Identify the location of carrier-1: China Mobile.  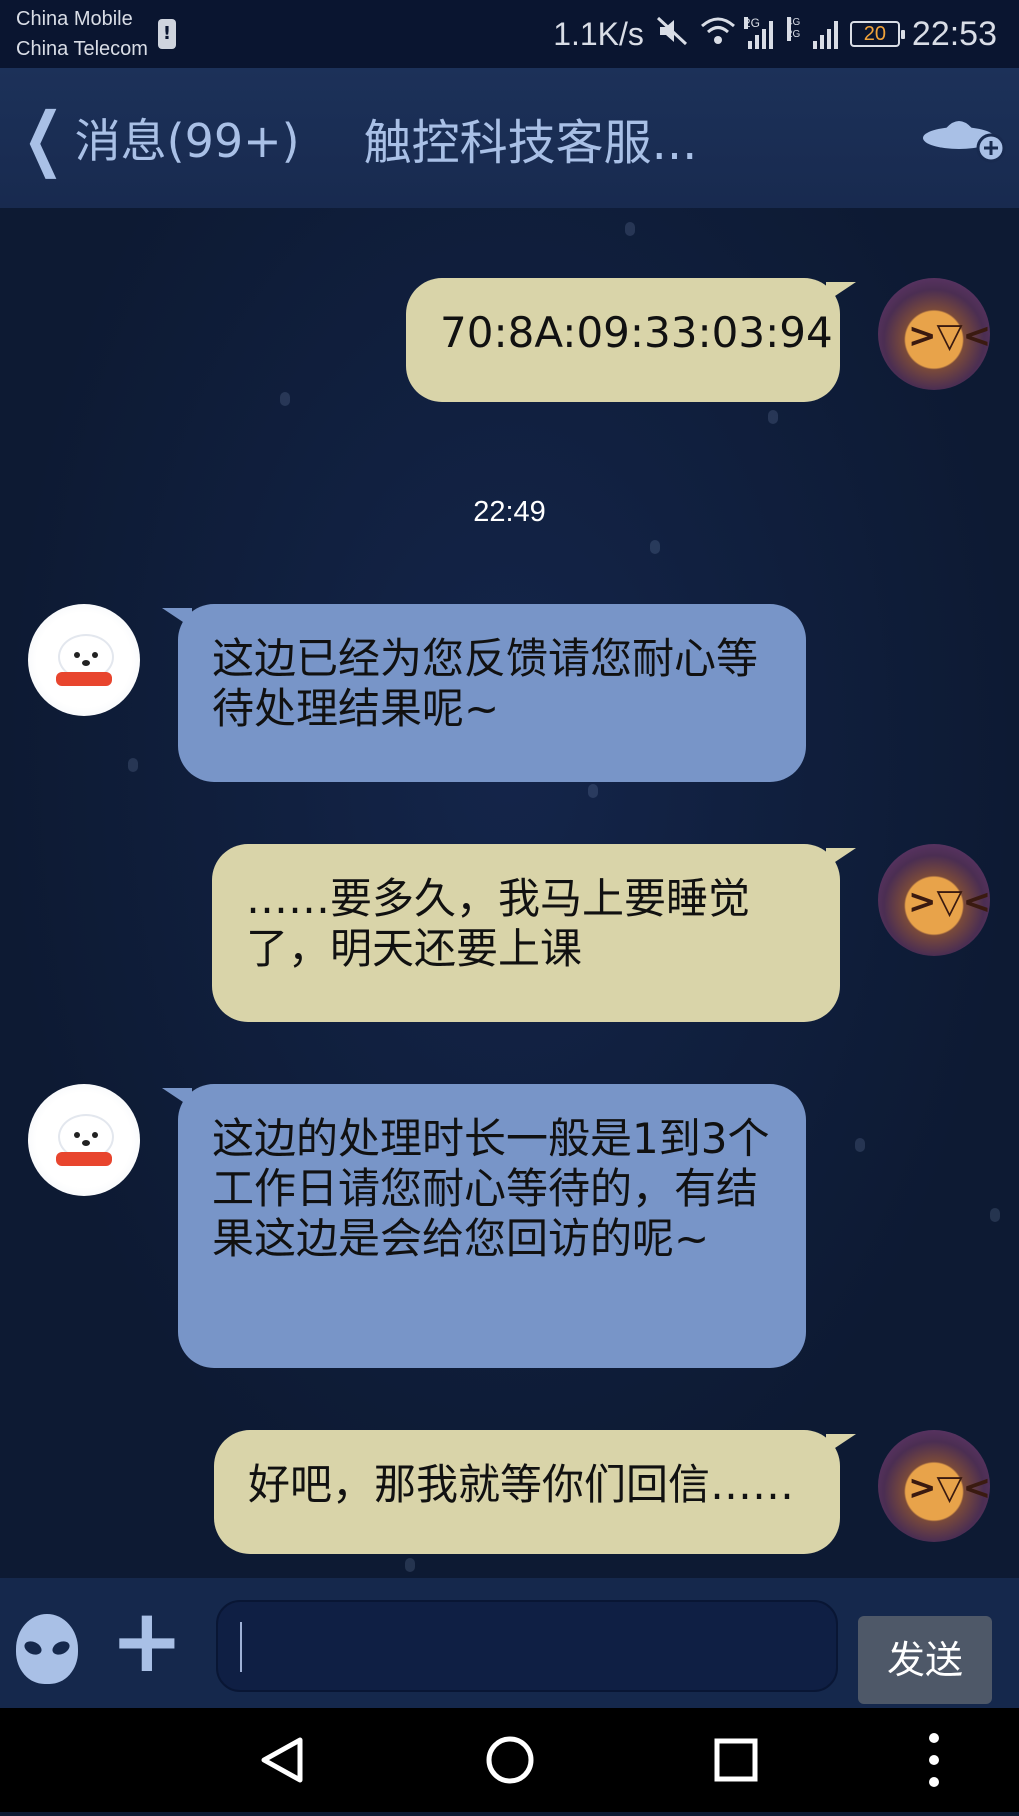
(74, 19).